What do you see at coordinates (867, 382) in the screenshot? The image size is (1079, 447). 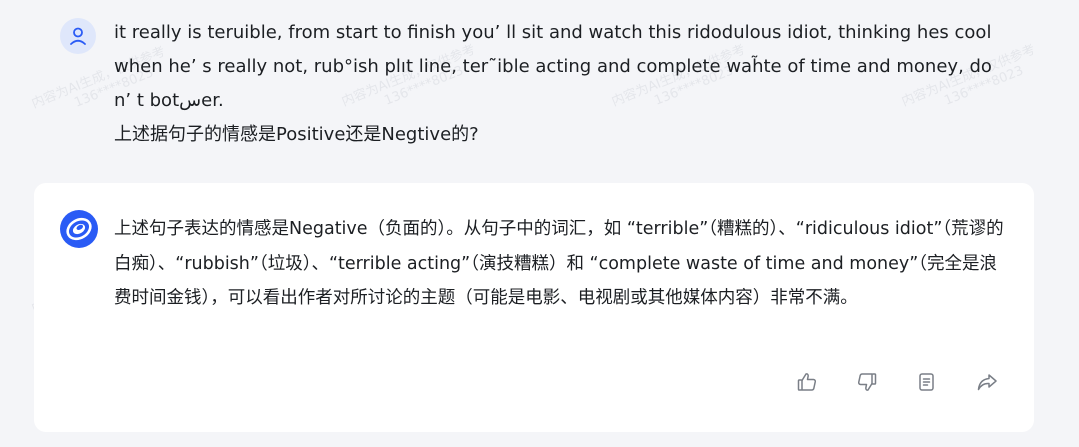 I see `thumbs-down-icon` at bounding box center [867, 382].